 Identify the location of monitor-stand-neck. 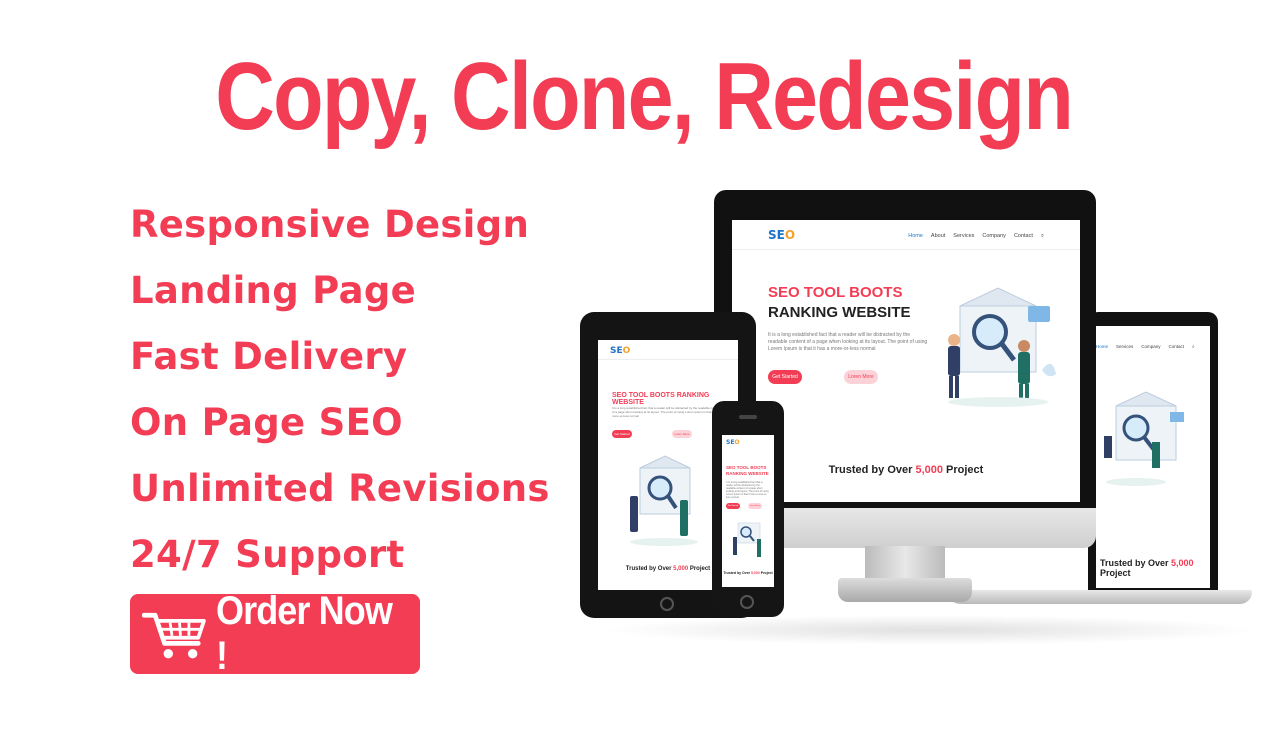
(905, 563).